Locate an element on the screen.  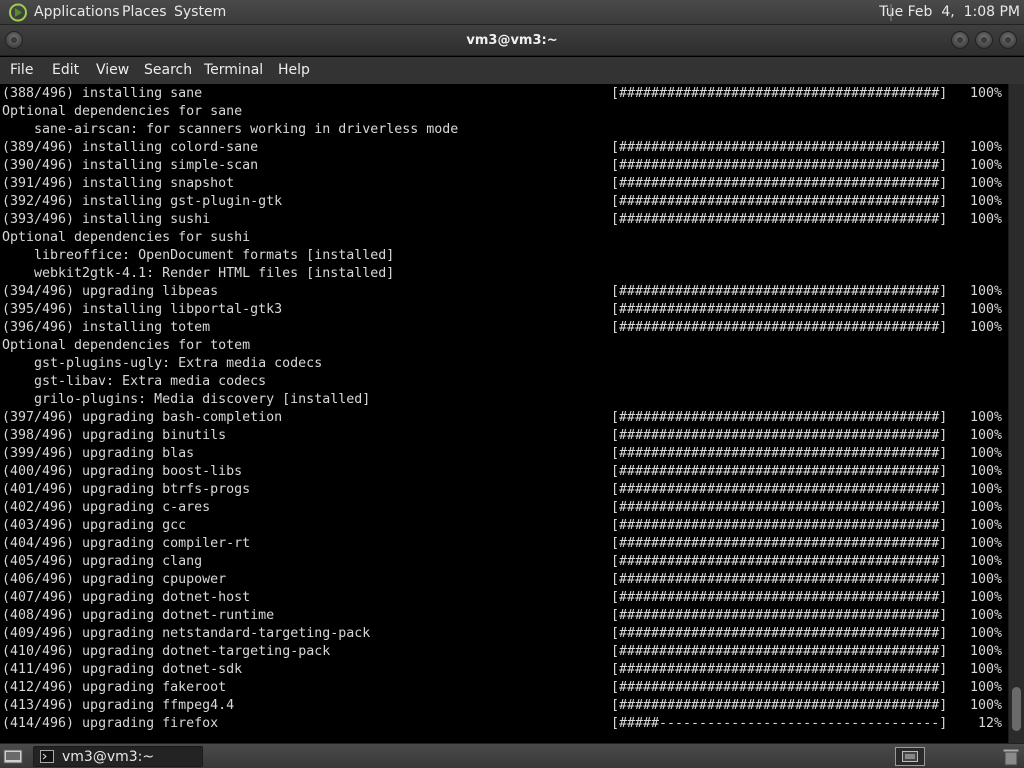
terminal-line: Optional dependencies for sane is located at coordinates (505, 112).